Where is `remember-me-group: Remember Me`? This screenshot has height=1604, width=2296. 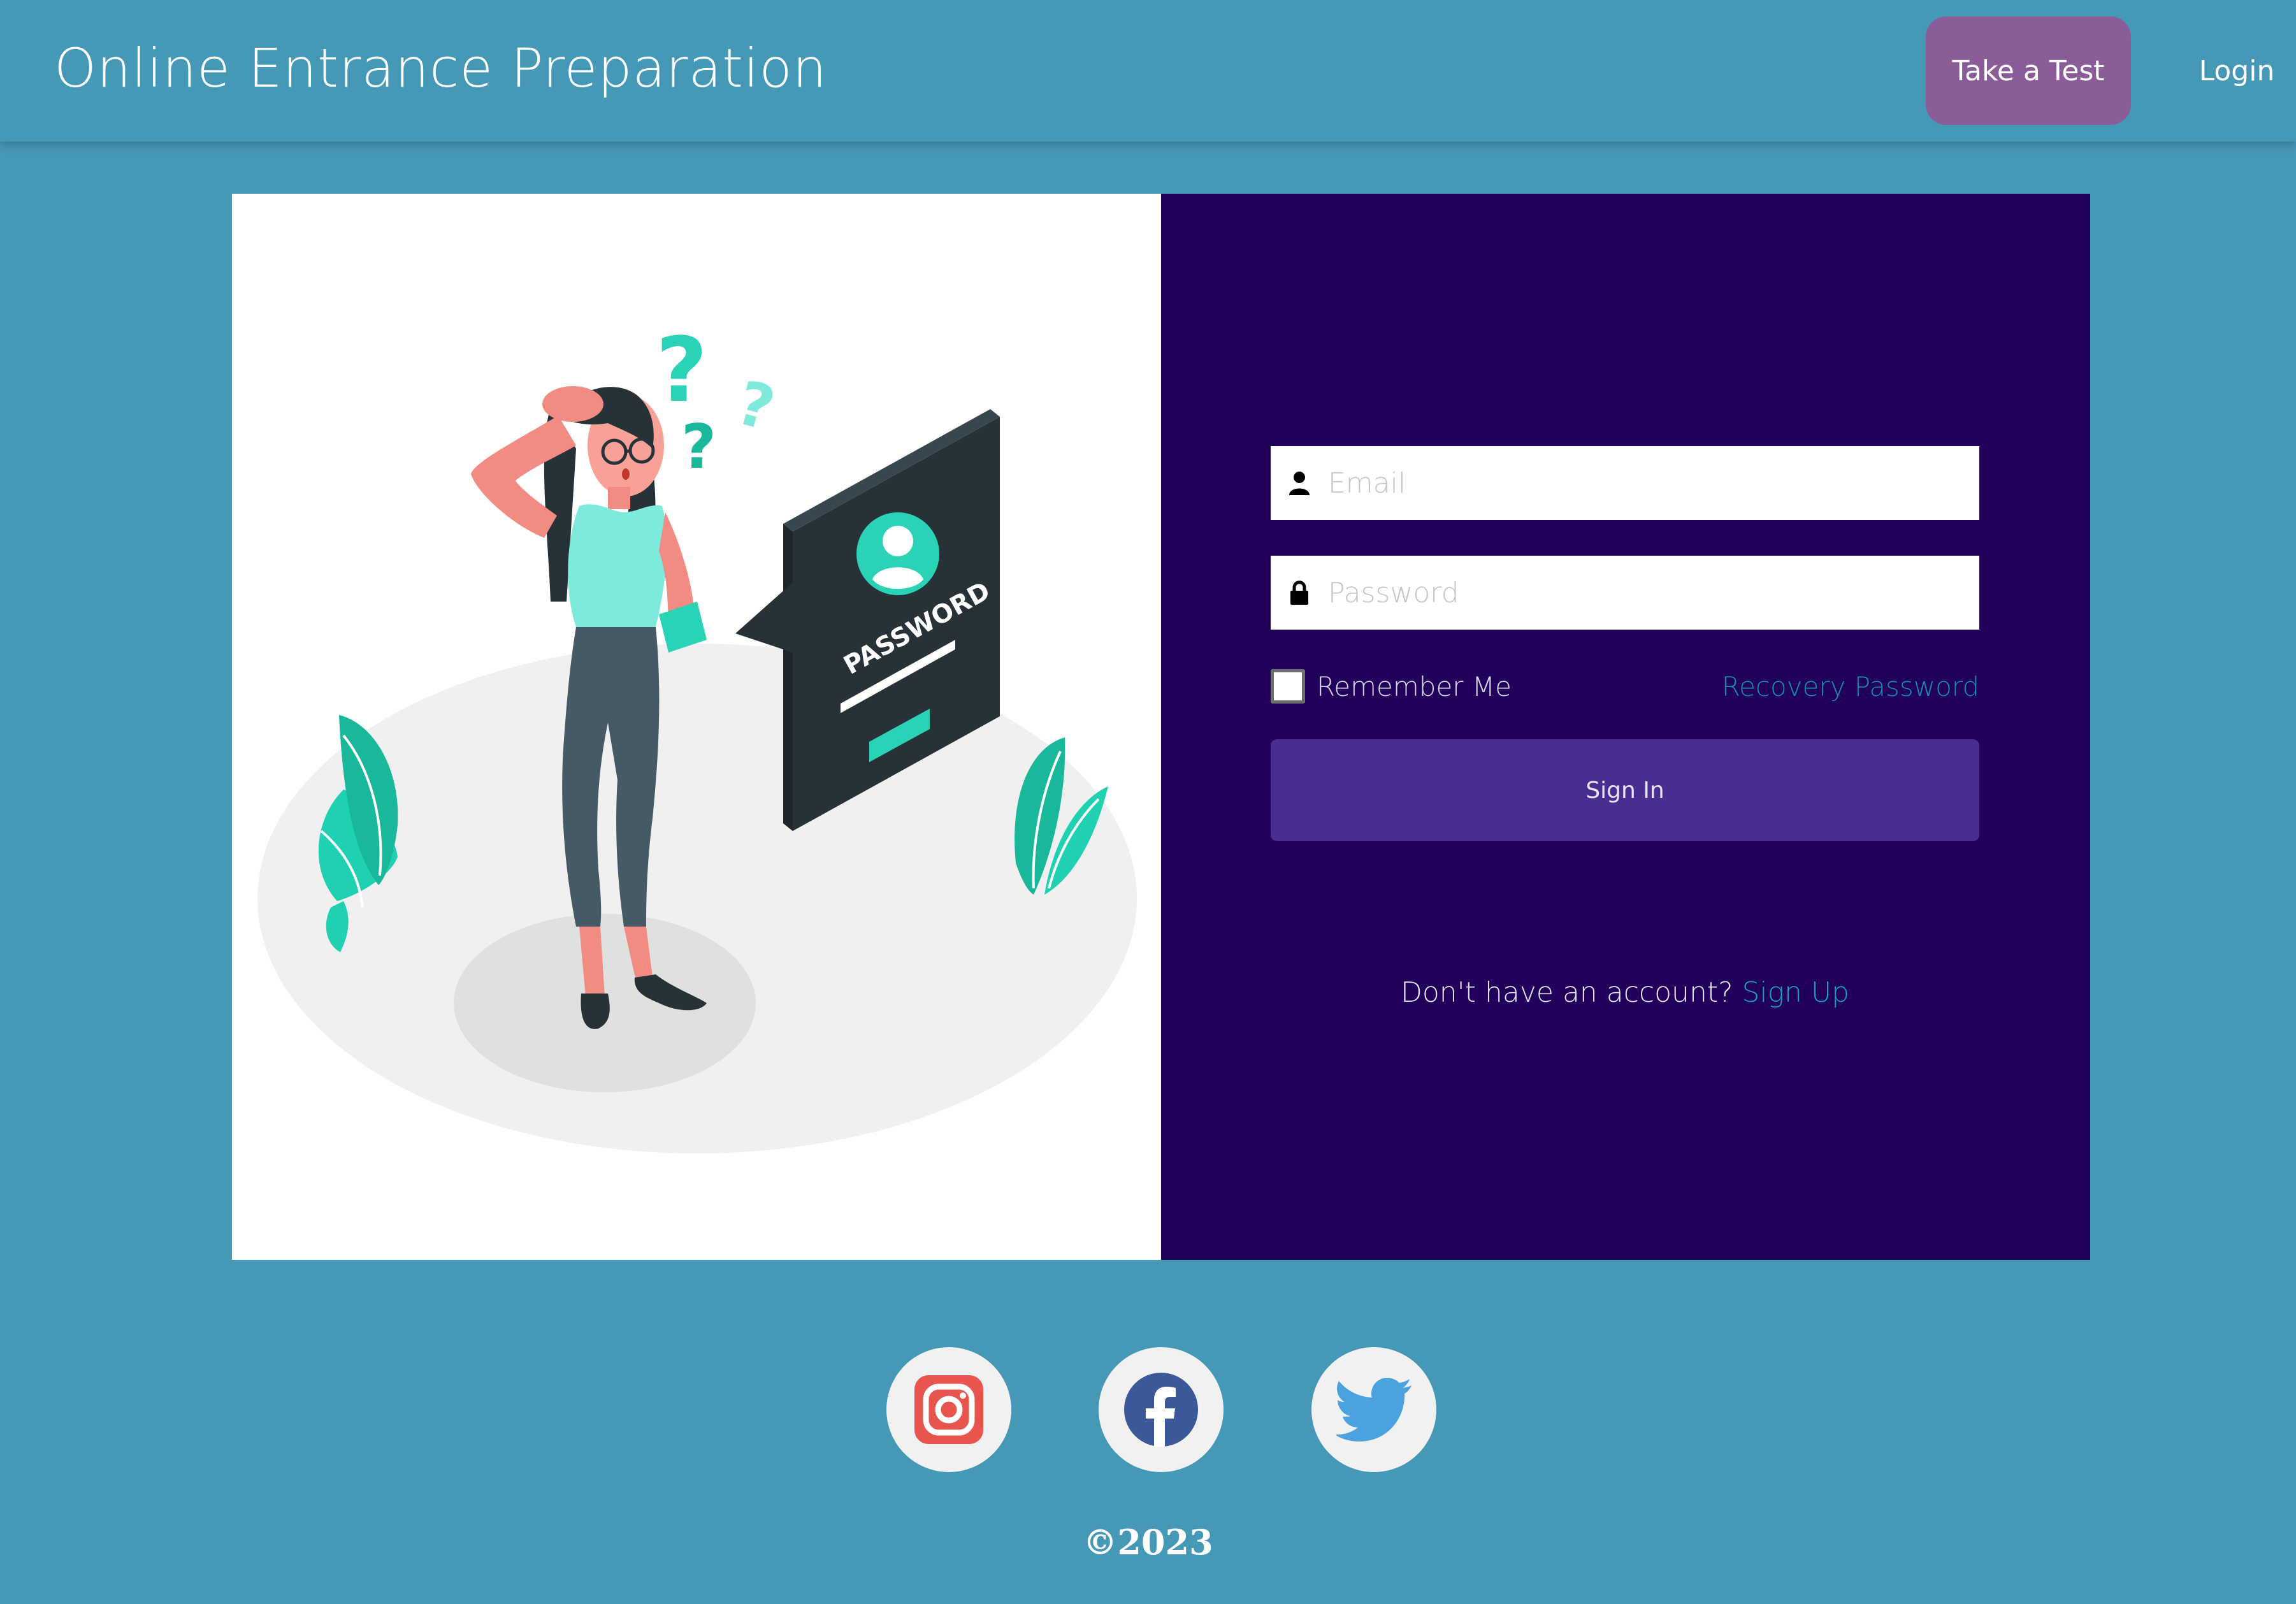
remember-me-group: Remember Me is located at coordinates (1391, 686).